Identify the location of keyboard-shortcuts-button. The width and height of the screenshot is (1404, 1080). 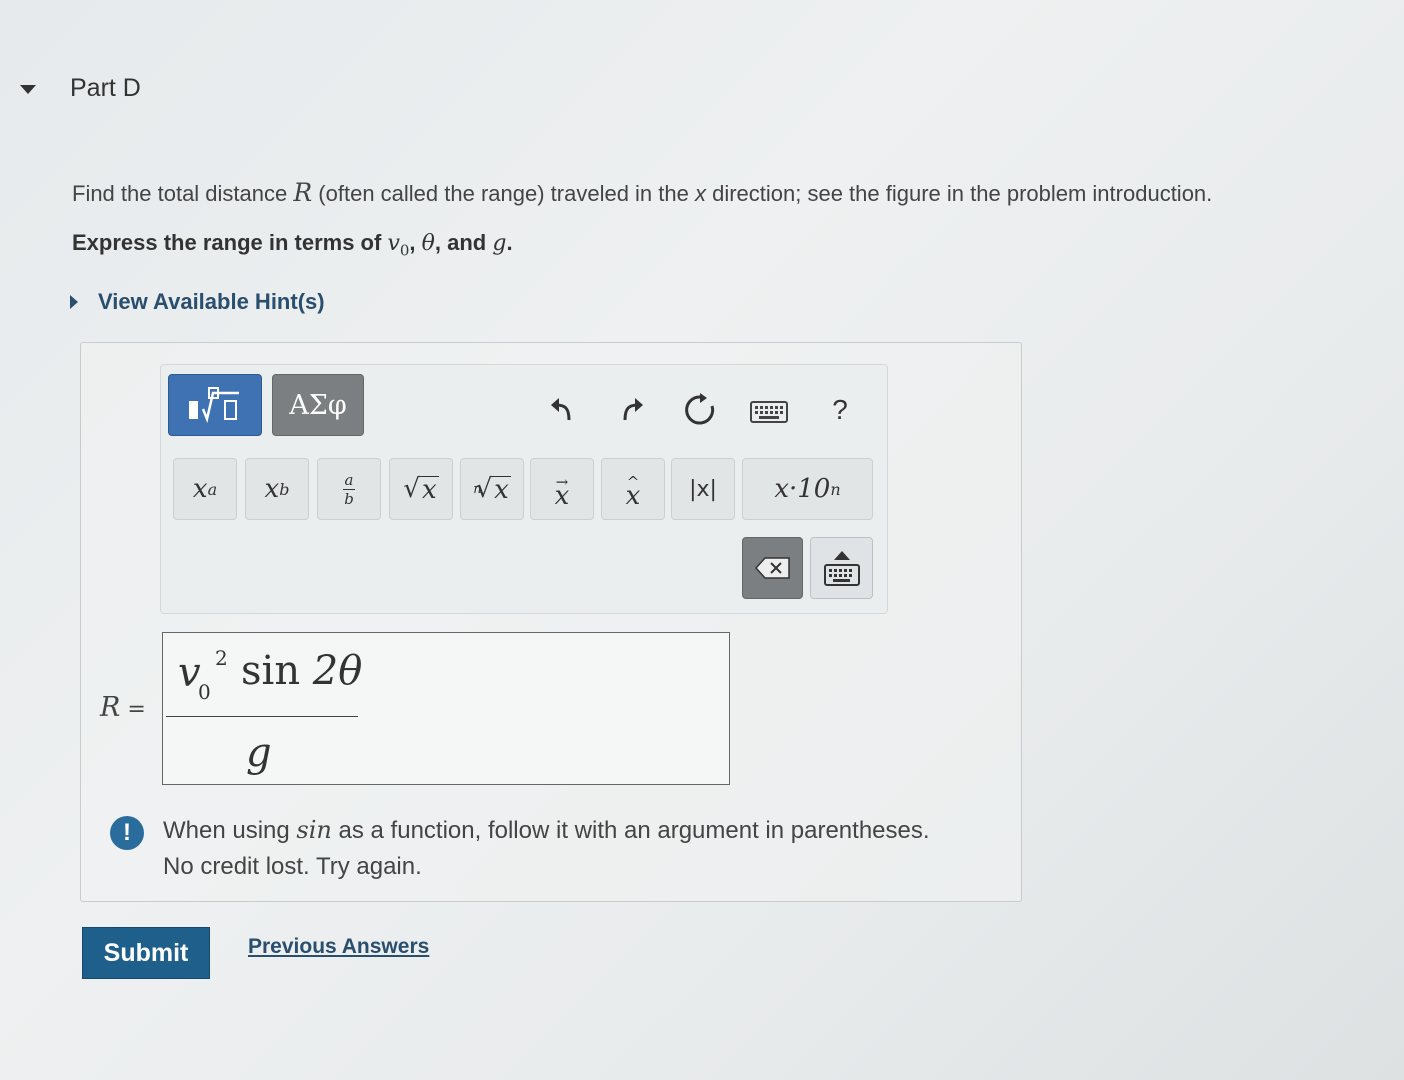
(769, 412).